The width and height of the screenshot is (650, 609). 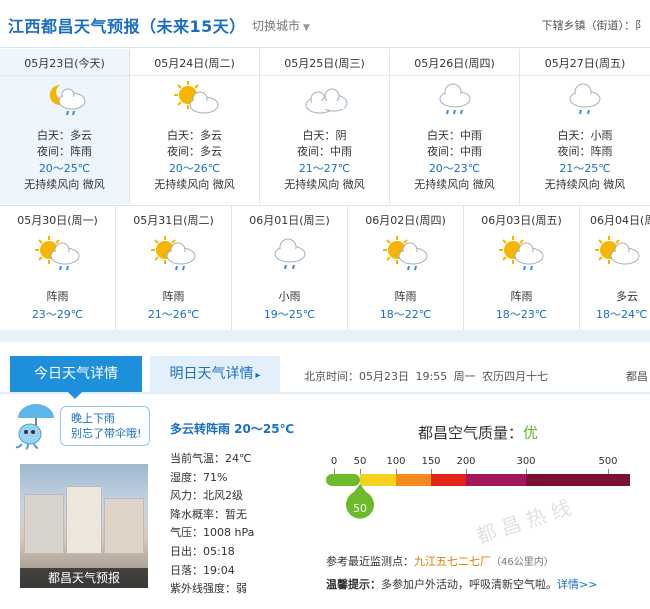 What do you see at coordinates (622, 314) in the screenshot?
I see `temperature-range: 18～24℃` at bounding box center [622, 314].